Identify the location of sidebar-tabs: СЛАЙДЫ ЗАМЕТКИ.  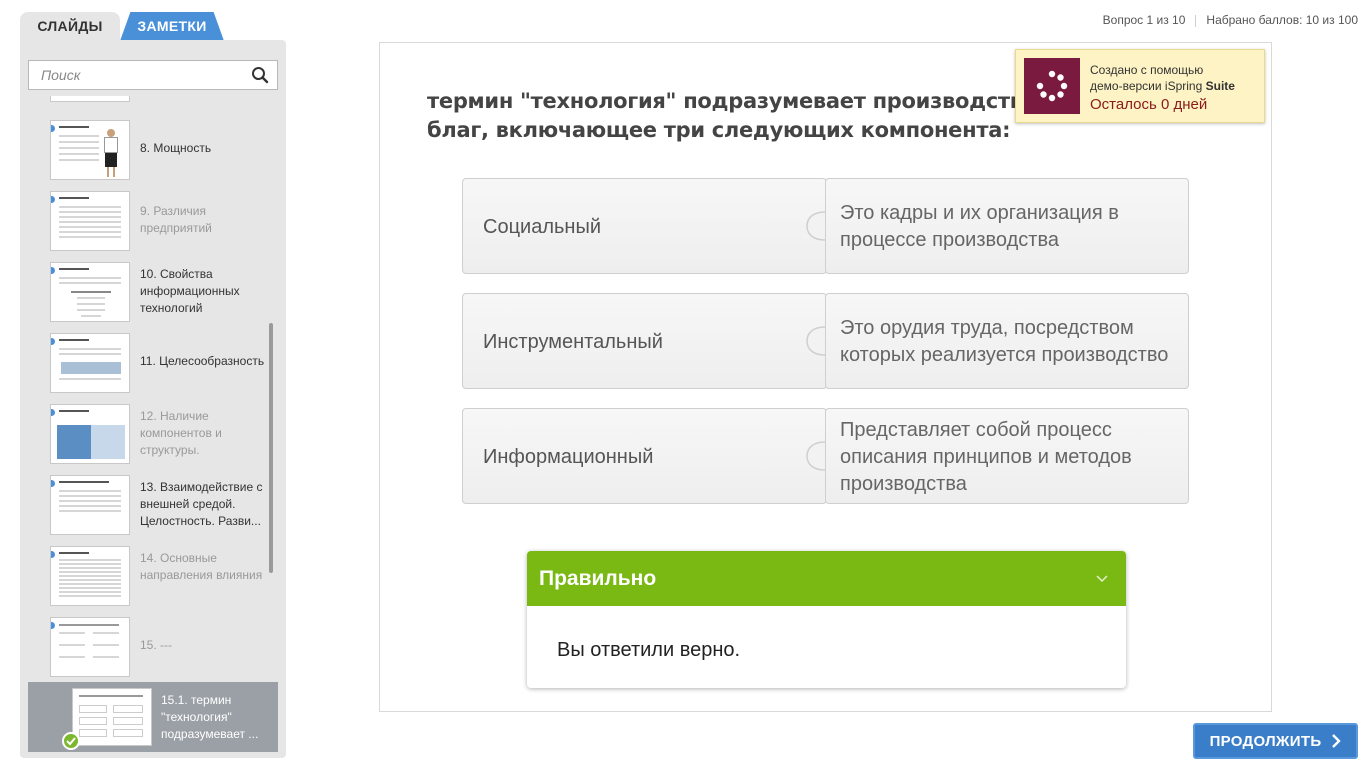
(153, 26).